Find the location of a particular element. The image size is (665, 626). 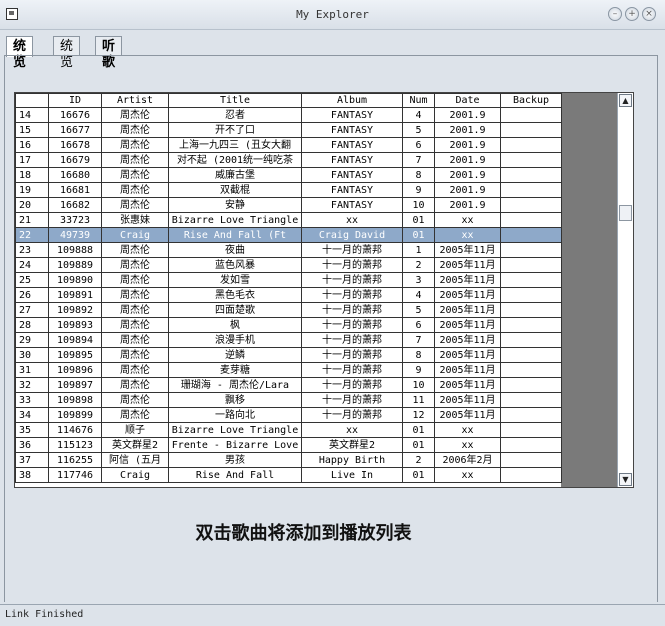

table-cell: 6 is located at coordinates (418, 325).